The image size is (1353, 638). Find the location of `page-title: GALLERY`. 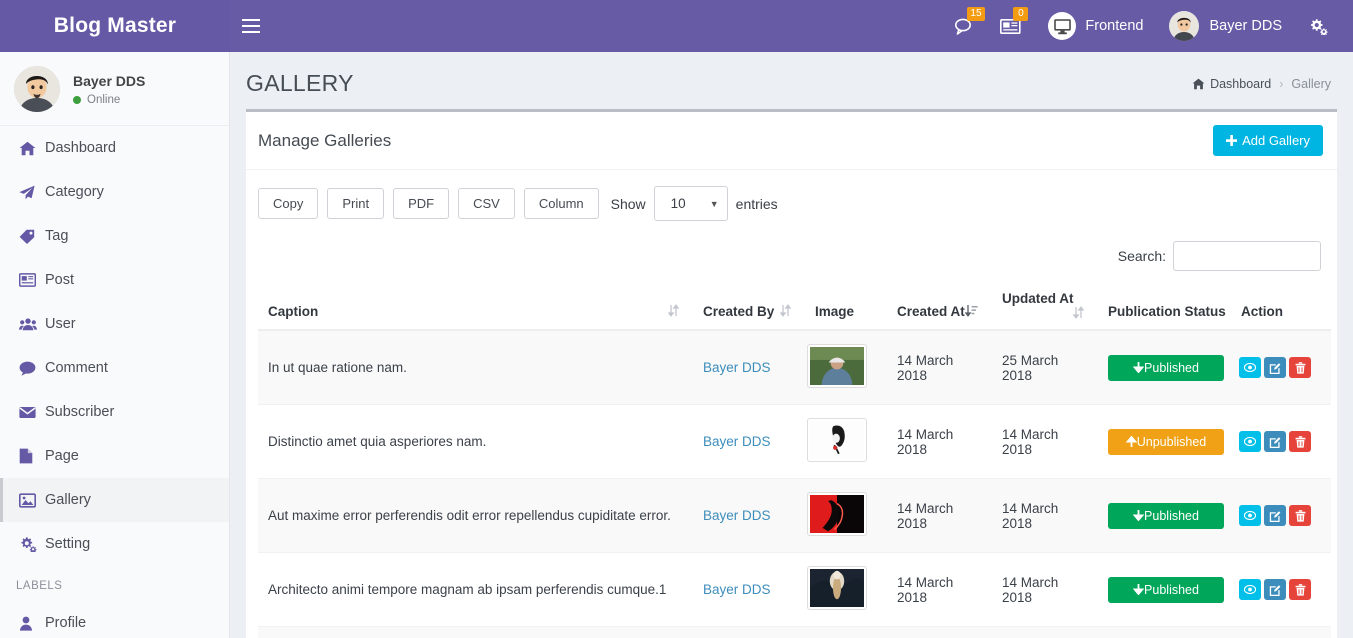

page-title: GALLERY is located at coordinates (300, 83).